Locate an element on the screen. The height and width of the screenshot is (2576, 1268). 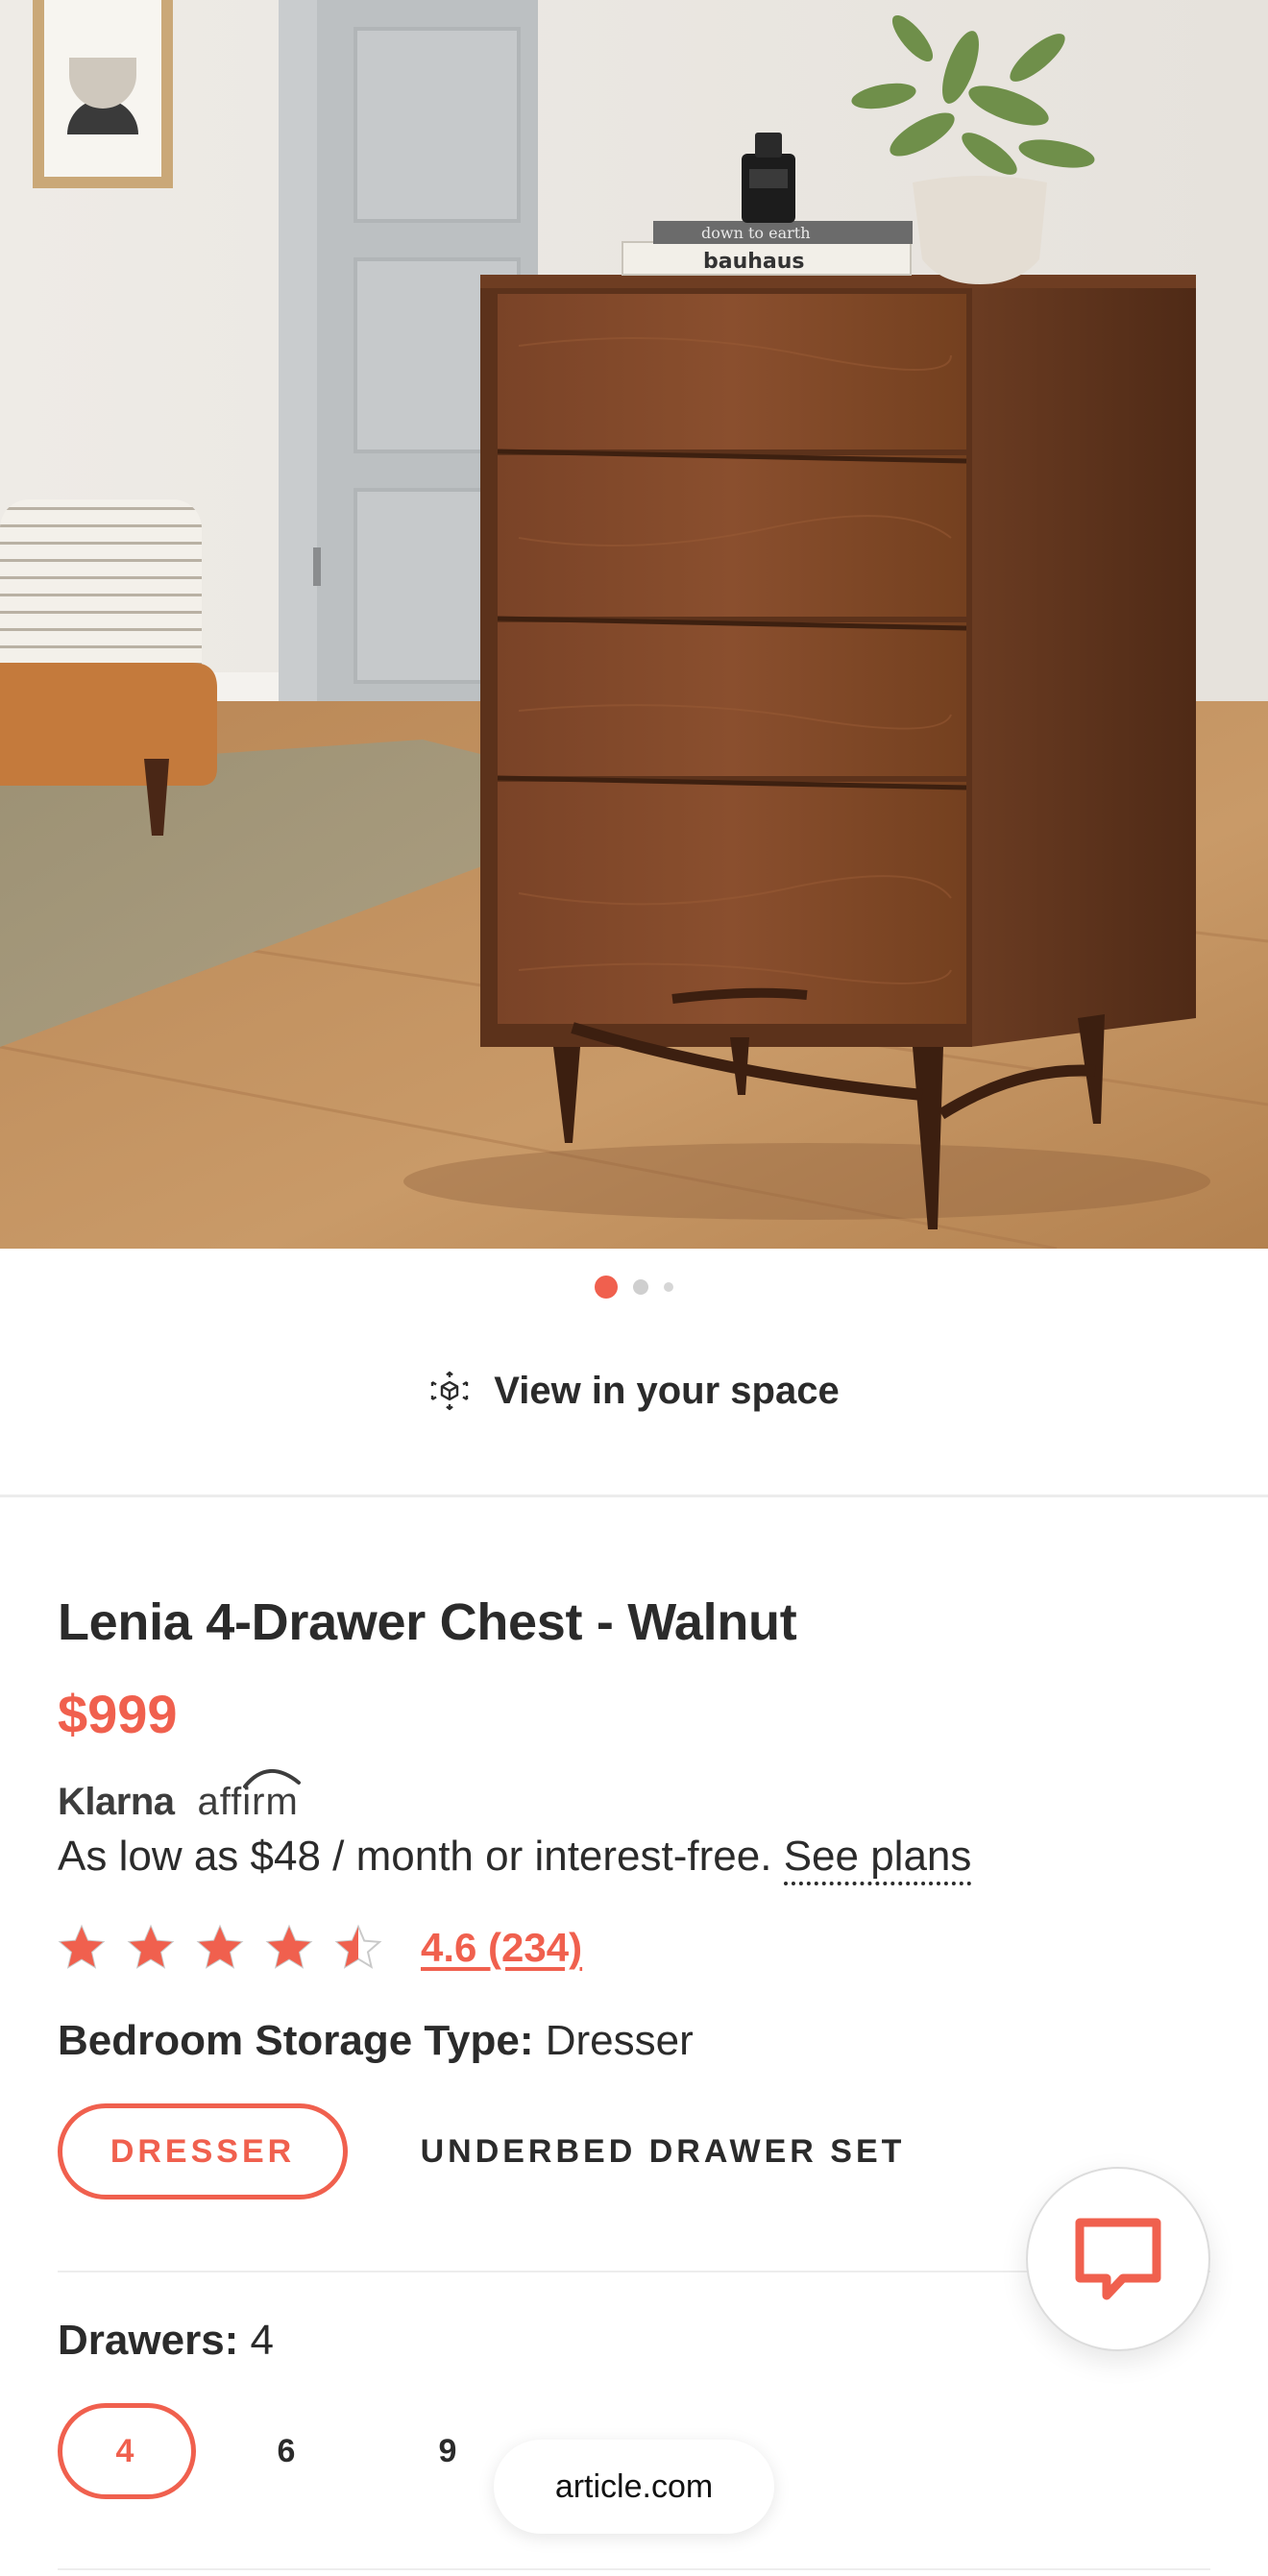
drawers-label-key: Drawers: is located at coordinates (148, 2340).